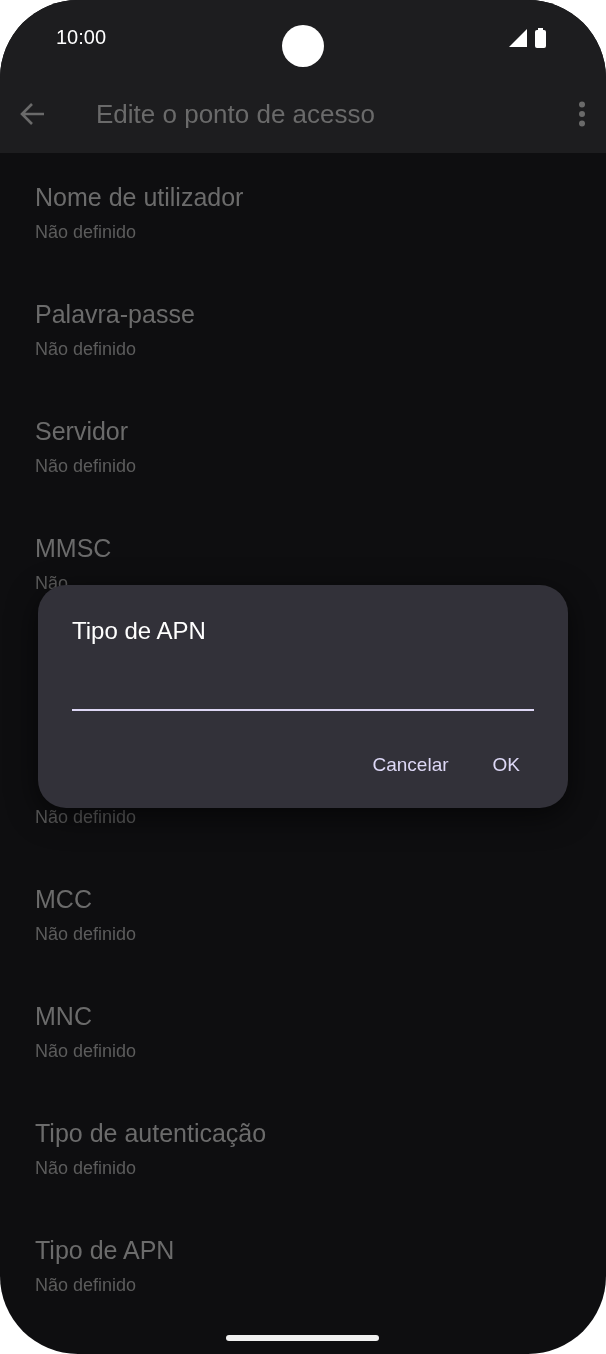 The height and width of the screenshot is (1354, 606). I want to click on dialog-button: Cancelar, so click(410, 765).